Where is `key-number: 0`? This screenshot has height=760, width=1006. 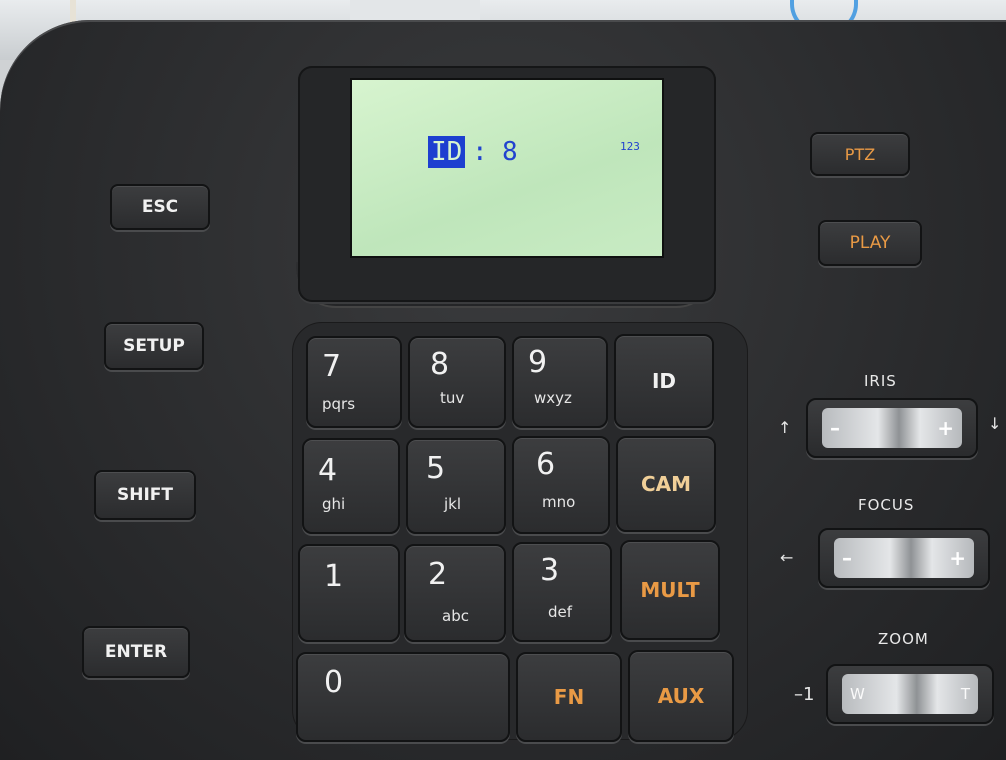 key-number: 0 is located at coordinates (334, 682).